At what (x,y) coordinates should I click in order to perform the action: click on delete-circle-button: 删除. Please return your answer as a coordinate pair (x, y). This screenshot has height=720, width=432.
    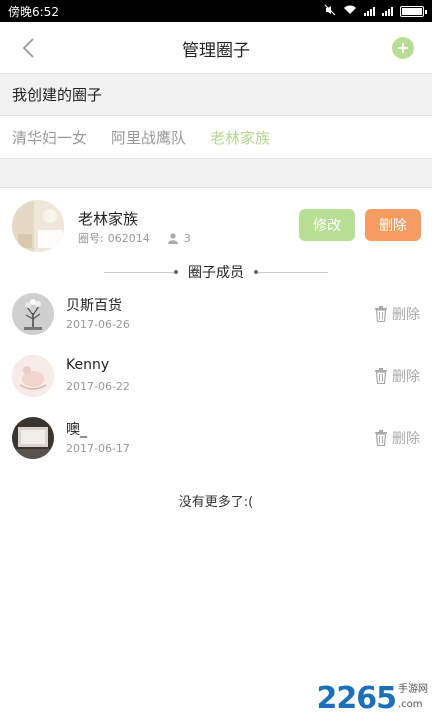
    Looking at the image, I should click on (393, 225).